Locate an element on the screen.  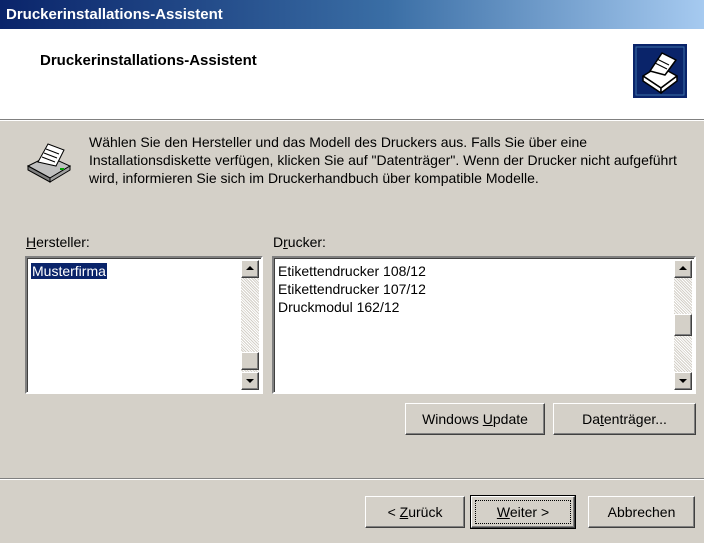
header-title: Druckerinstallations-Assistent is located at coordinates (148, 60).